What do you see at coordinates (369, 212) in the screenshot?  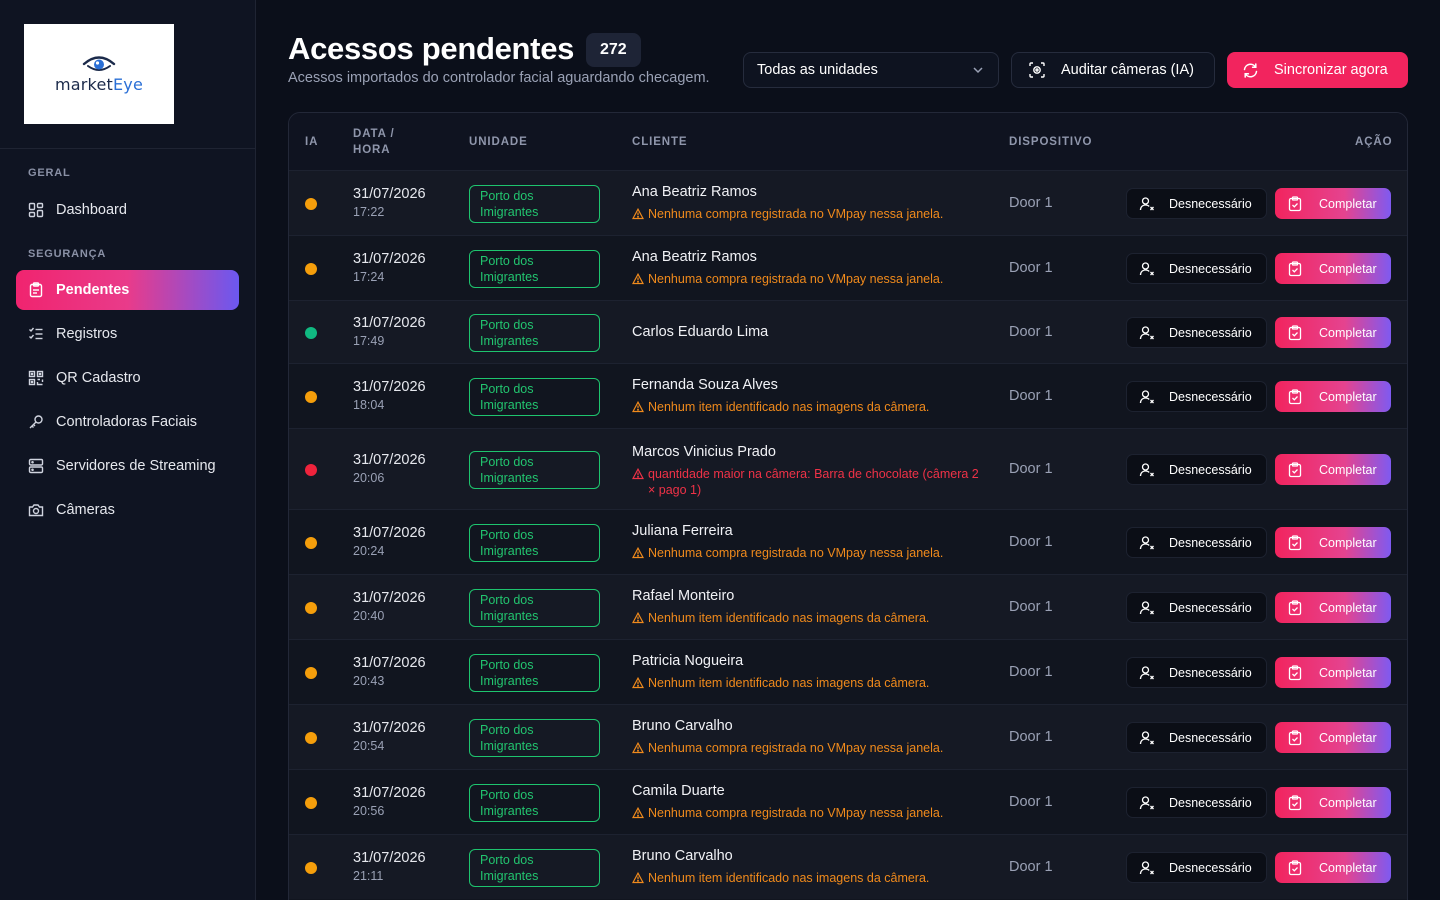 I see `row-time: 17:22` at bounding box center [369, 212].